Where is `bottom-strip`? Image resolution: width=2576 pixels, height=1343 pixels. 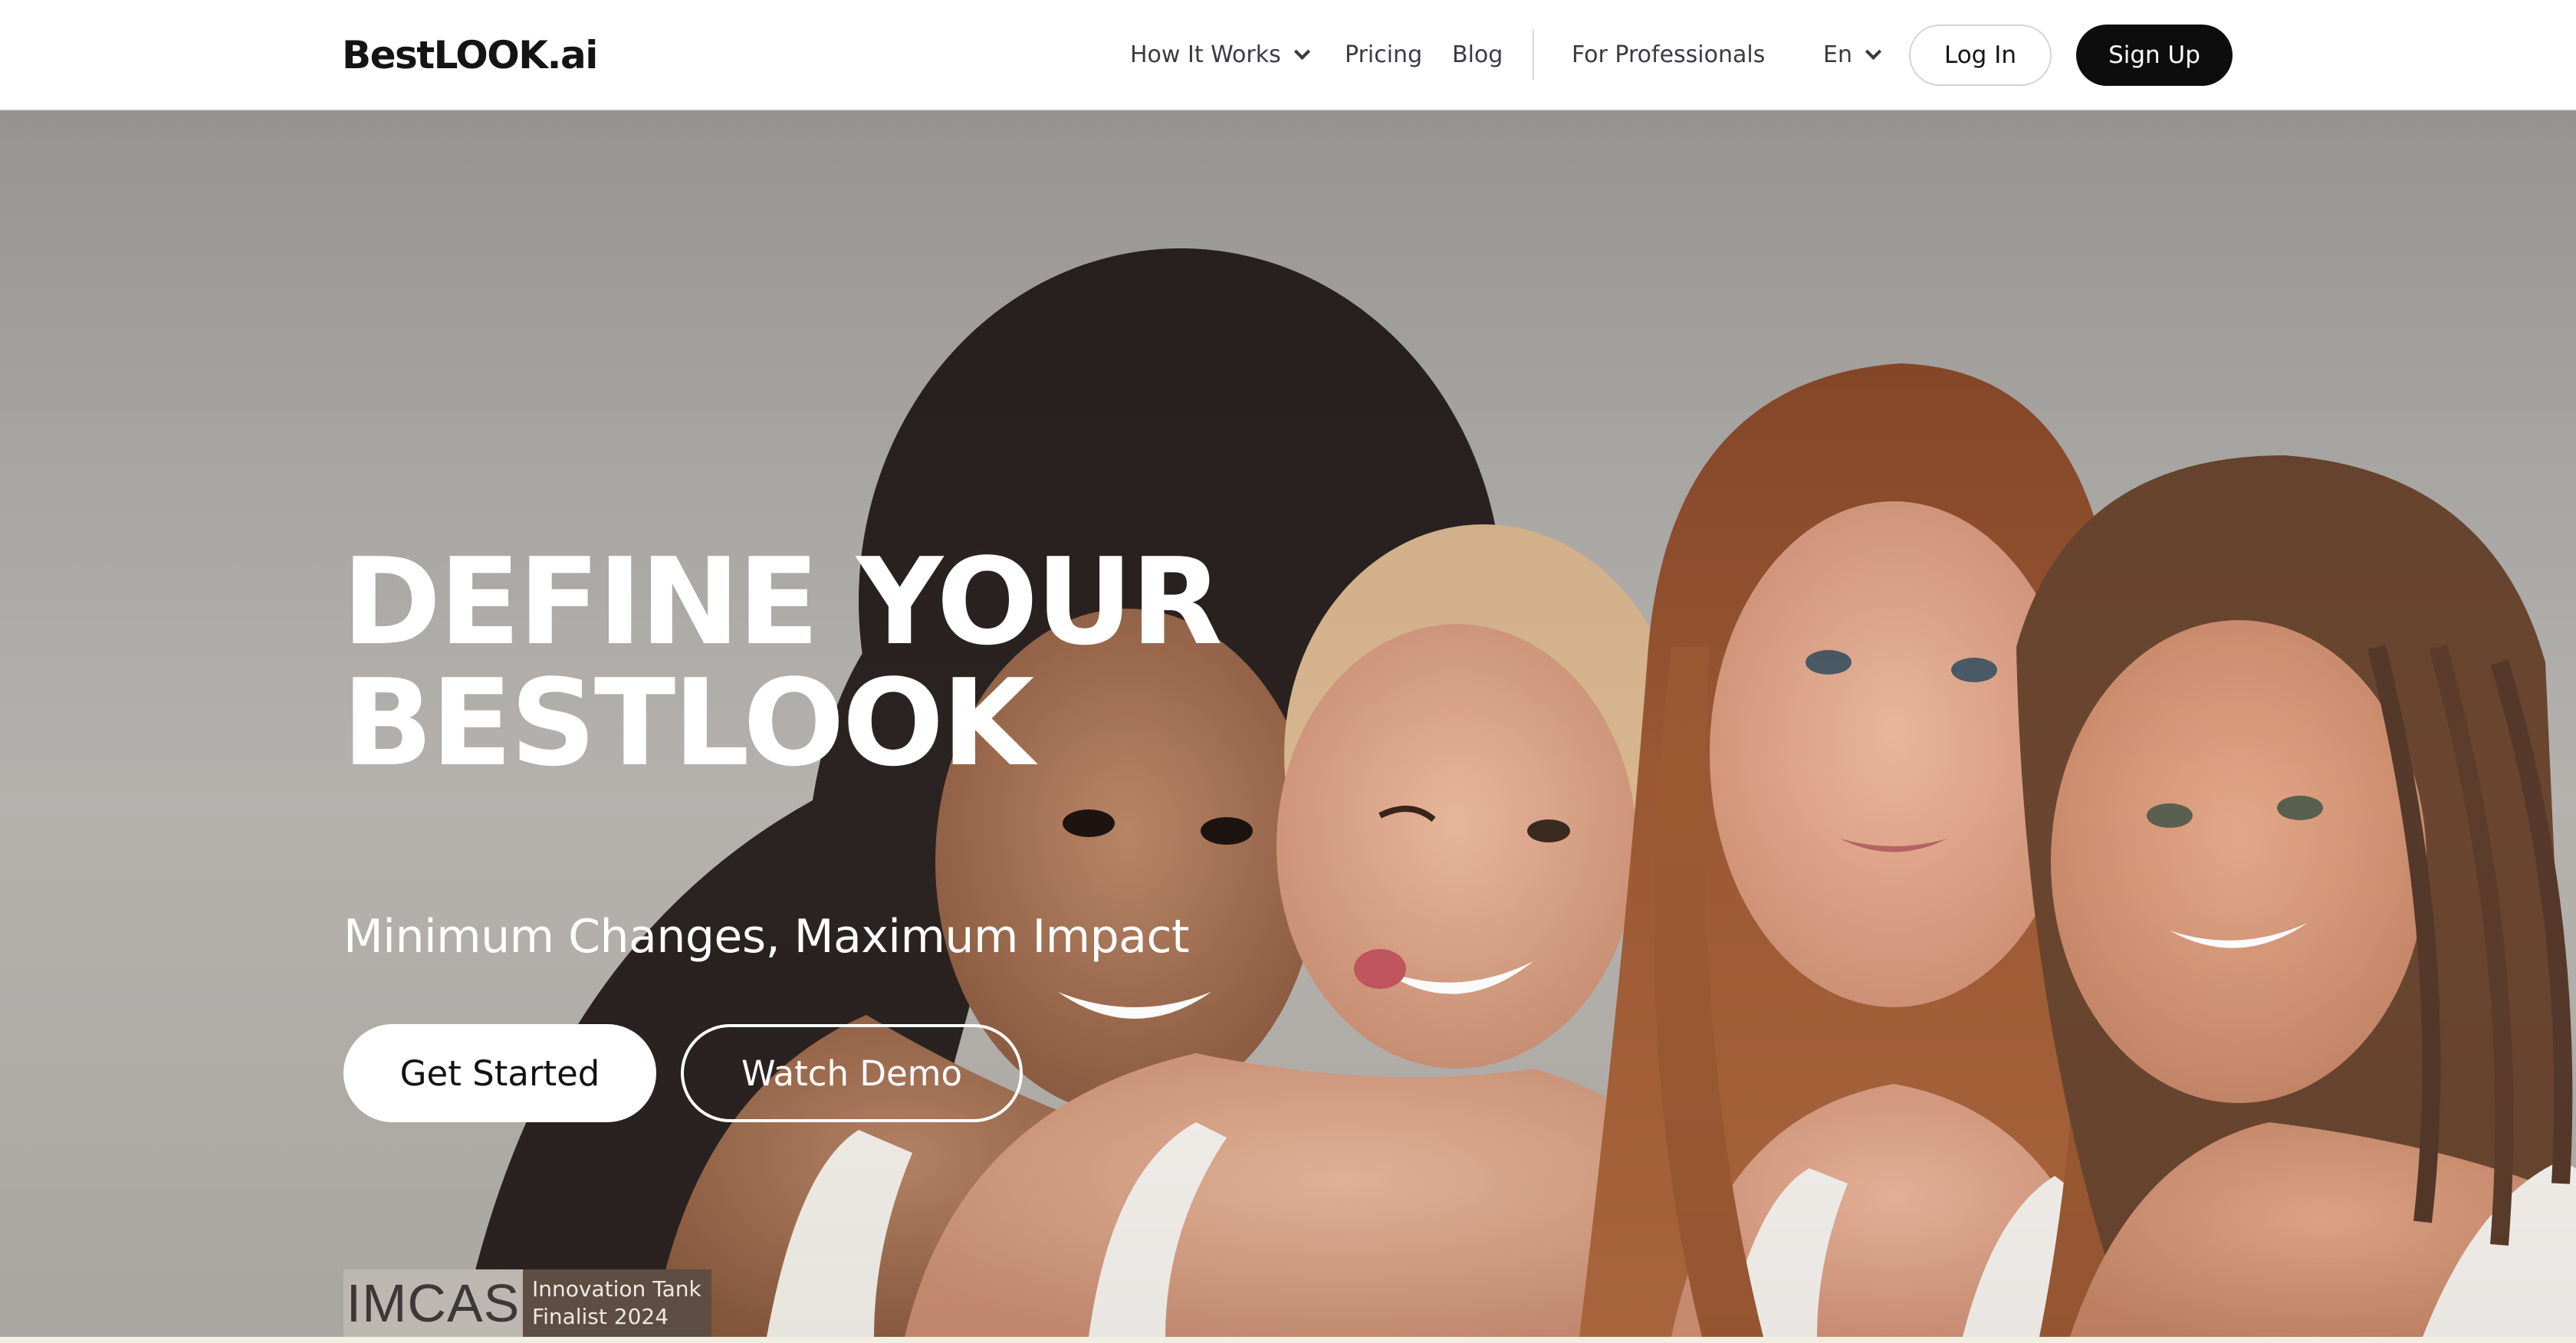
bottom-strip is located at coordinates (1288, 1340).